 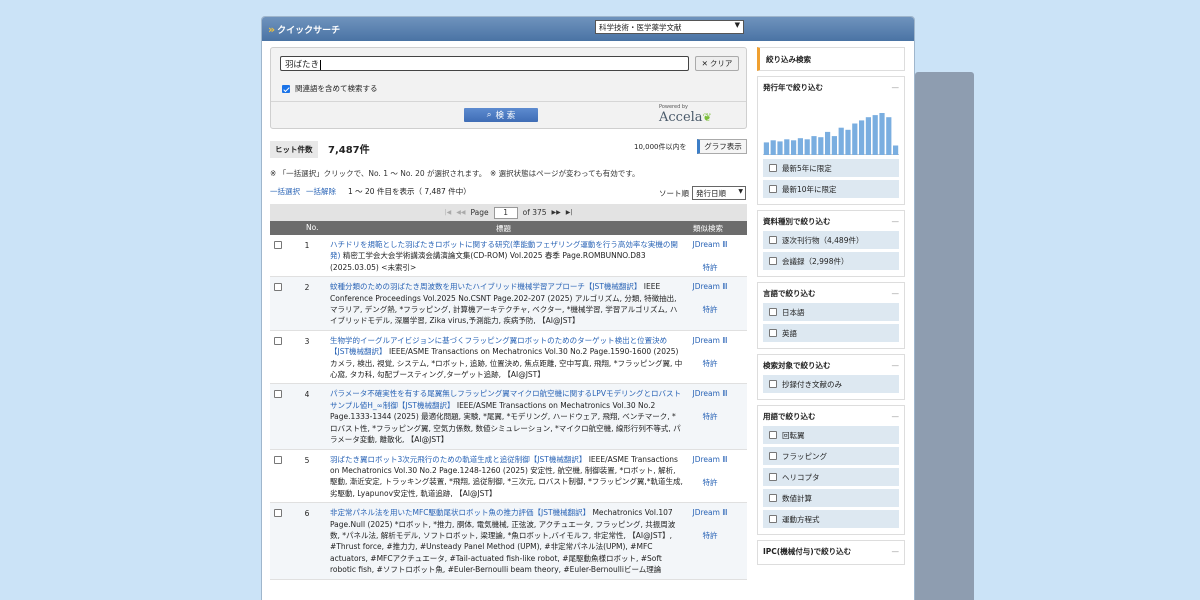 I want to click on divider, so click(x=508, y=101).